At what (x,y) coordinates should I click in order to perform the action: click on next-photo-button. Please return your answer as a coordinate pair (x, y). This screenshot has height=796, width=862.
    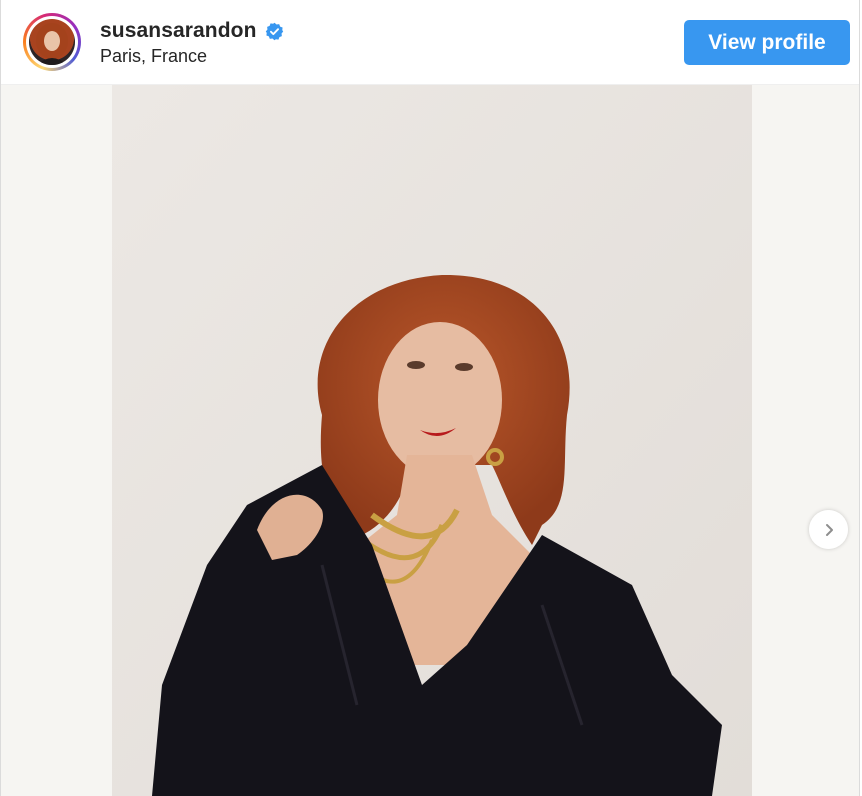
    Looking at the image, I should click on (828, 529).